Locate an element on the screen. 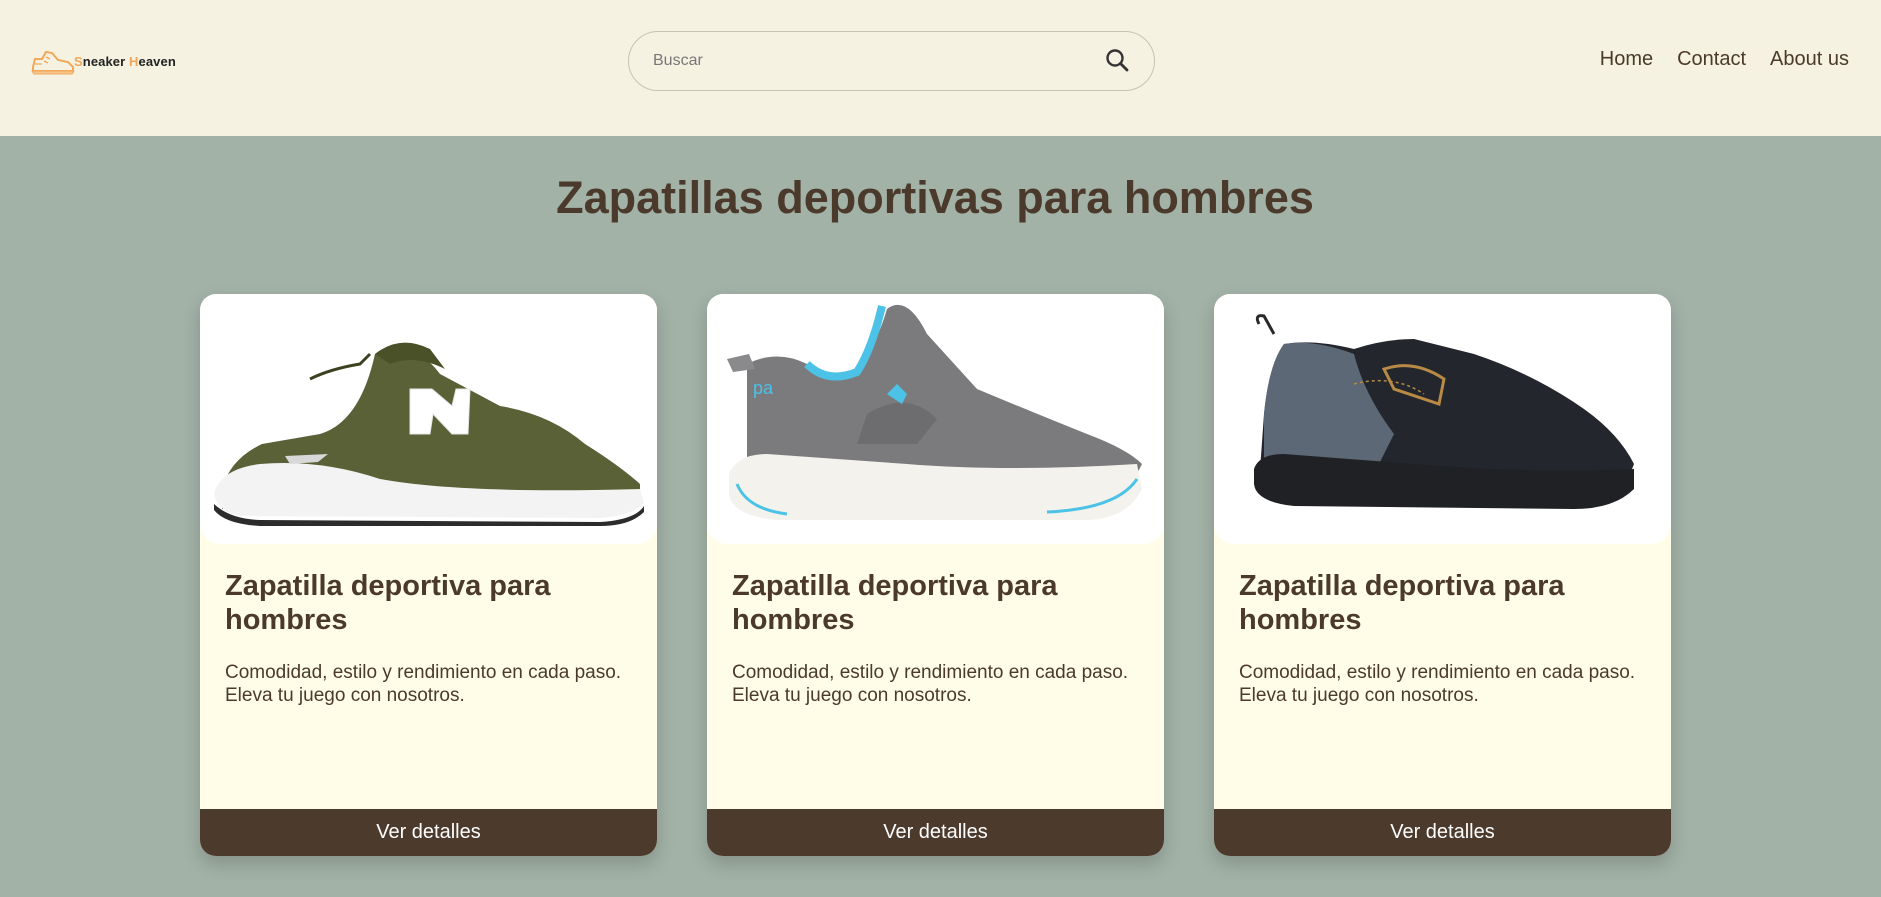 The height and width of the screenshot is (897, 1881). logo-text: Sneaker Heaven is located at coordinates (125, 61).